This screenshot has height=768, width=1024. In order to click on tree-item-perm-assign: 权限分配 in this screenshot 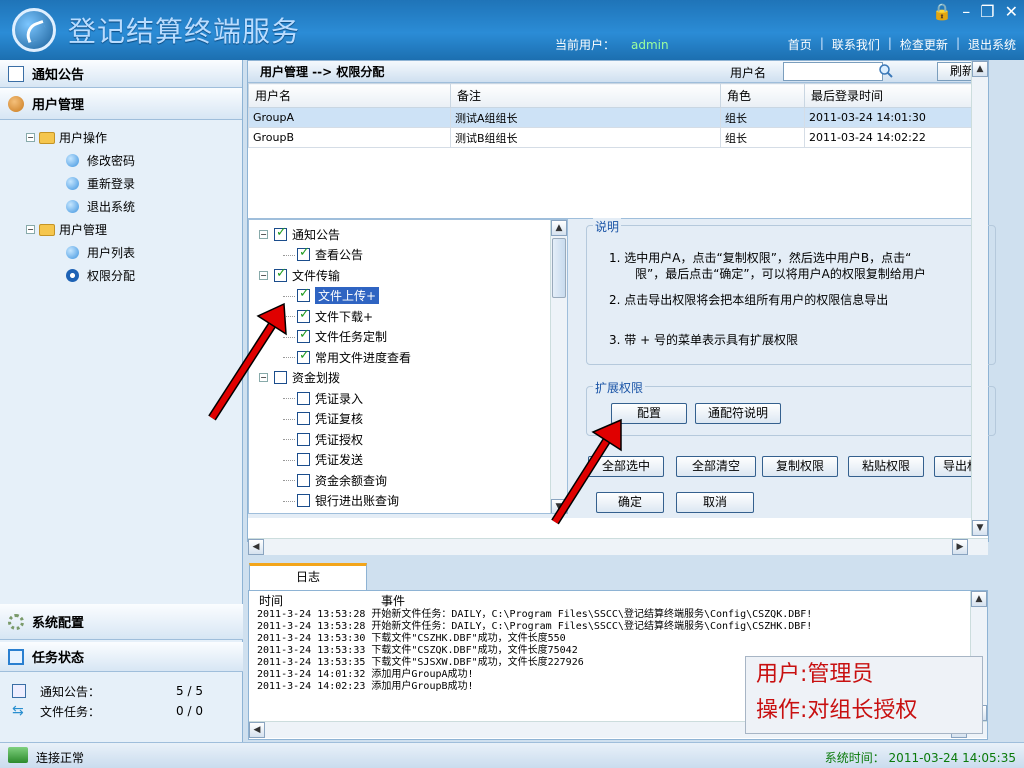, I will do `click(124, 275)`.